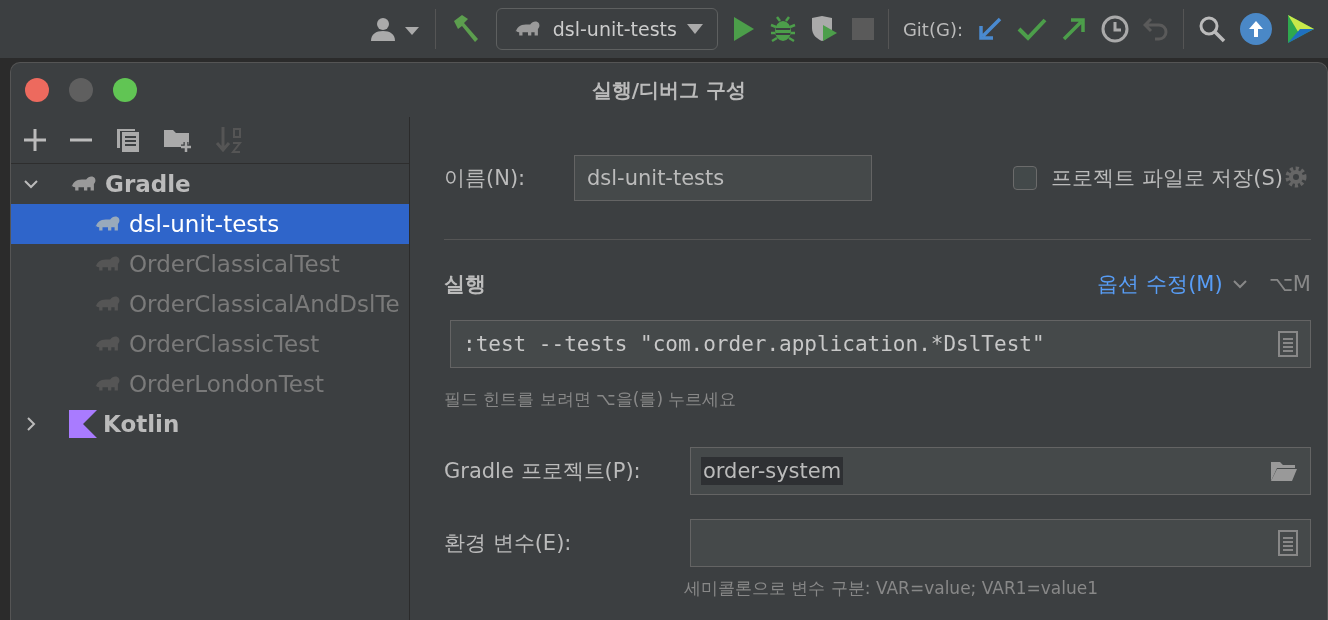 The image size is (1328, 620). I want to click on section-title: 실행, so click(465, 284).